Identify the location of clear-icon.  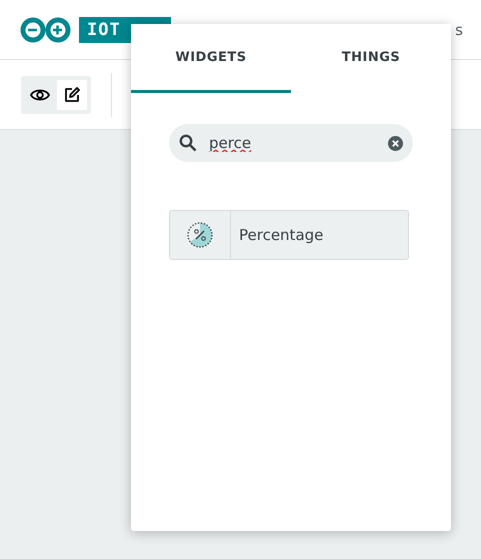
(395, 143).